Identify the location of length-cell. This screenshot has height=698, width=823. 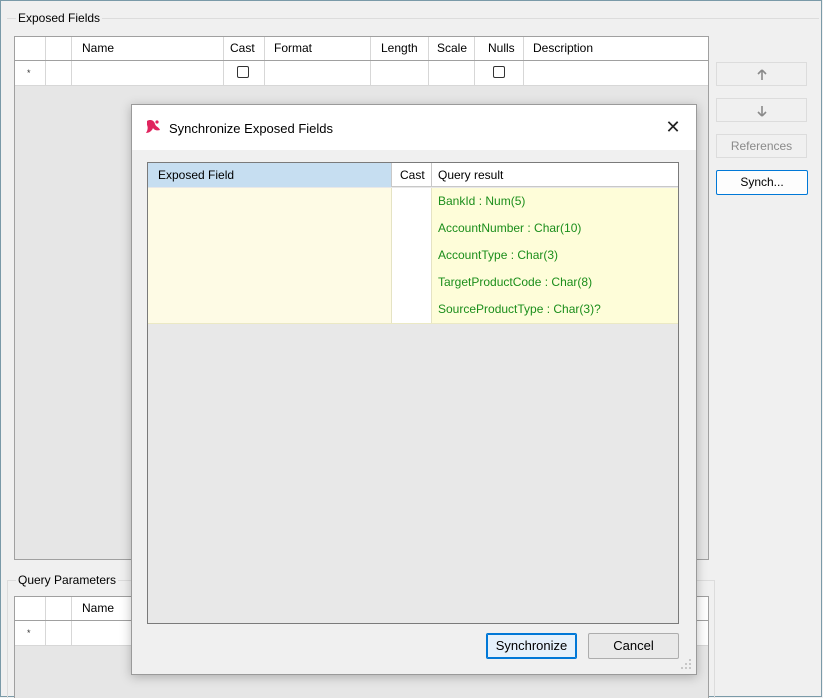
(400, 73).